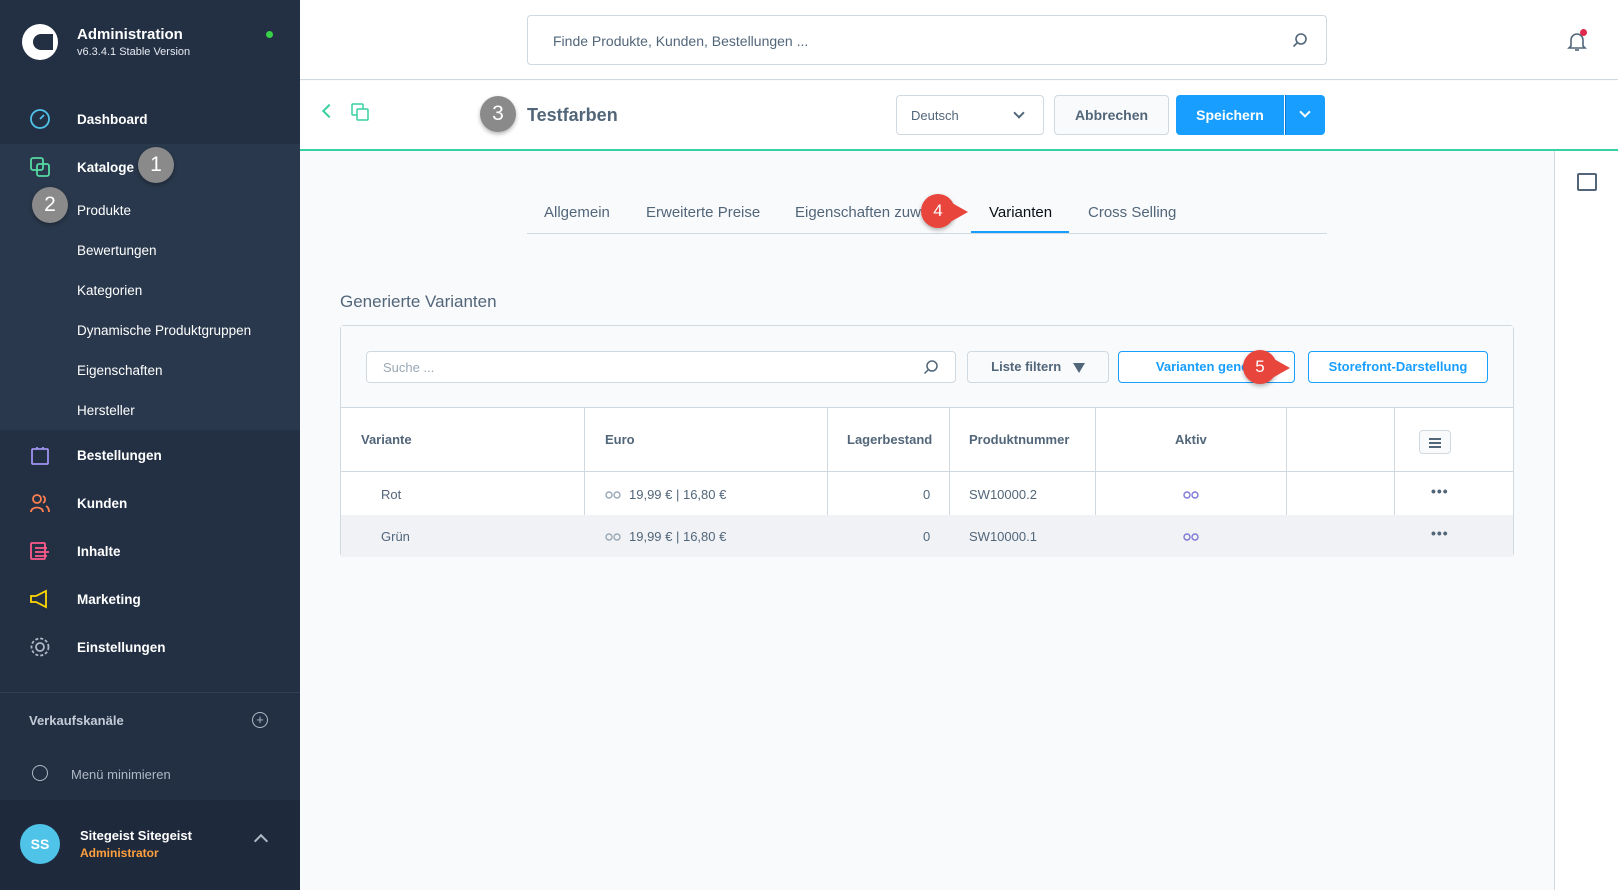 Image resolution: width=1618 pixels, height=890 pixels. Describe the element at coordinates (1583, 32) in the screenshot. I see `notification-dot` at that location.